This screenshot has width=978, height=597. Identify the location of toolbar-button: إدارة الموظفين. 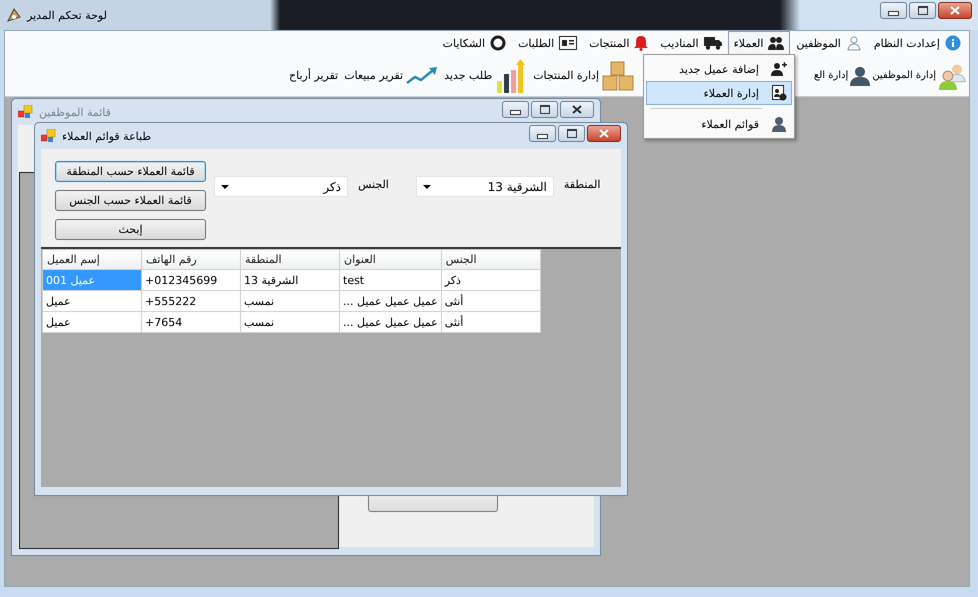
(919, 76).